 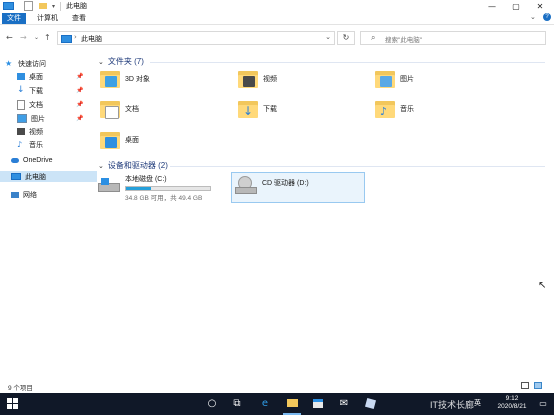 What do you see at coordinates (105, 181) in the screenshot?
I see `windows-logo-icon` at bounding box center [105, 181].